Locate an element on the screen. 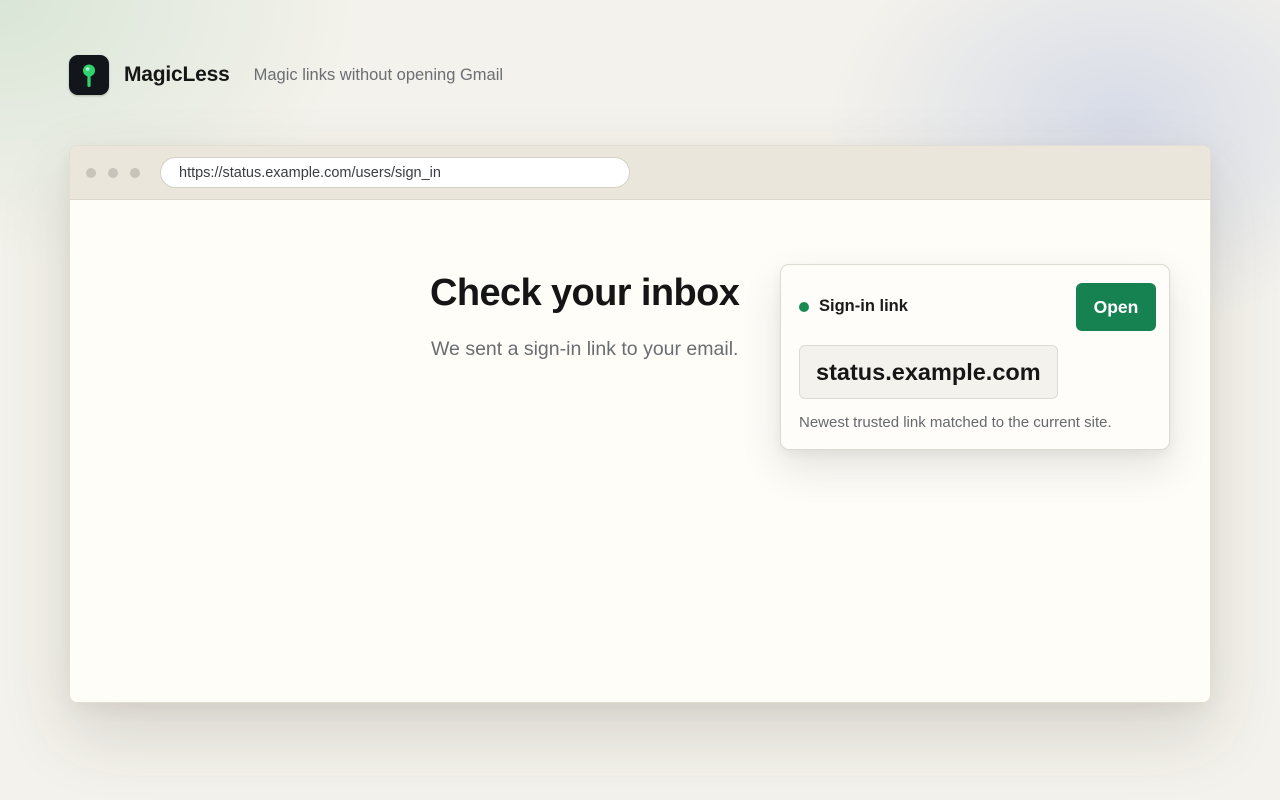  open-link-button: Open is located at coordinates (1116, 307).